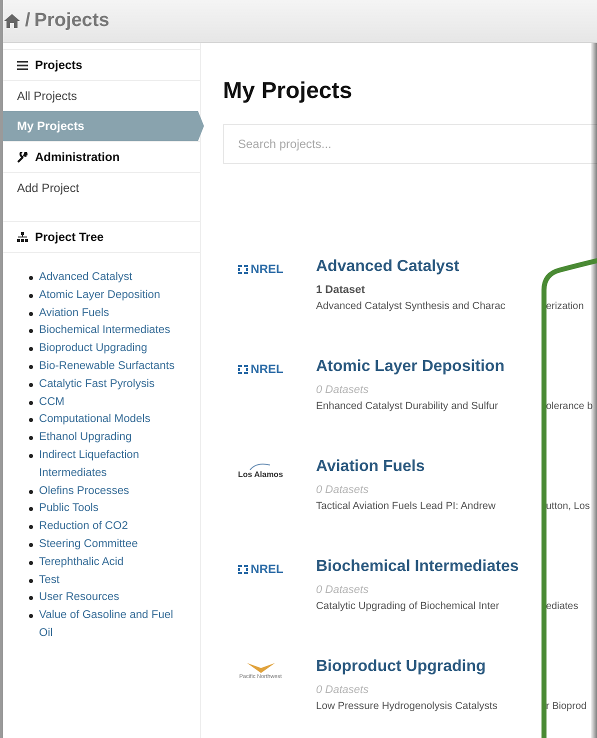 Image resolution: width=597 pixels, height=738 pixels. Describe the element at coordinates (108, 581) in the screenshot. I see `project-tree-link: Test` at that location.